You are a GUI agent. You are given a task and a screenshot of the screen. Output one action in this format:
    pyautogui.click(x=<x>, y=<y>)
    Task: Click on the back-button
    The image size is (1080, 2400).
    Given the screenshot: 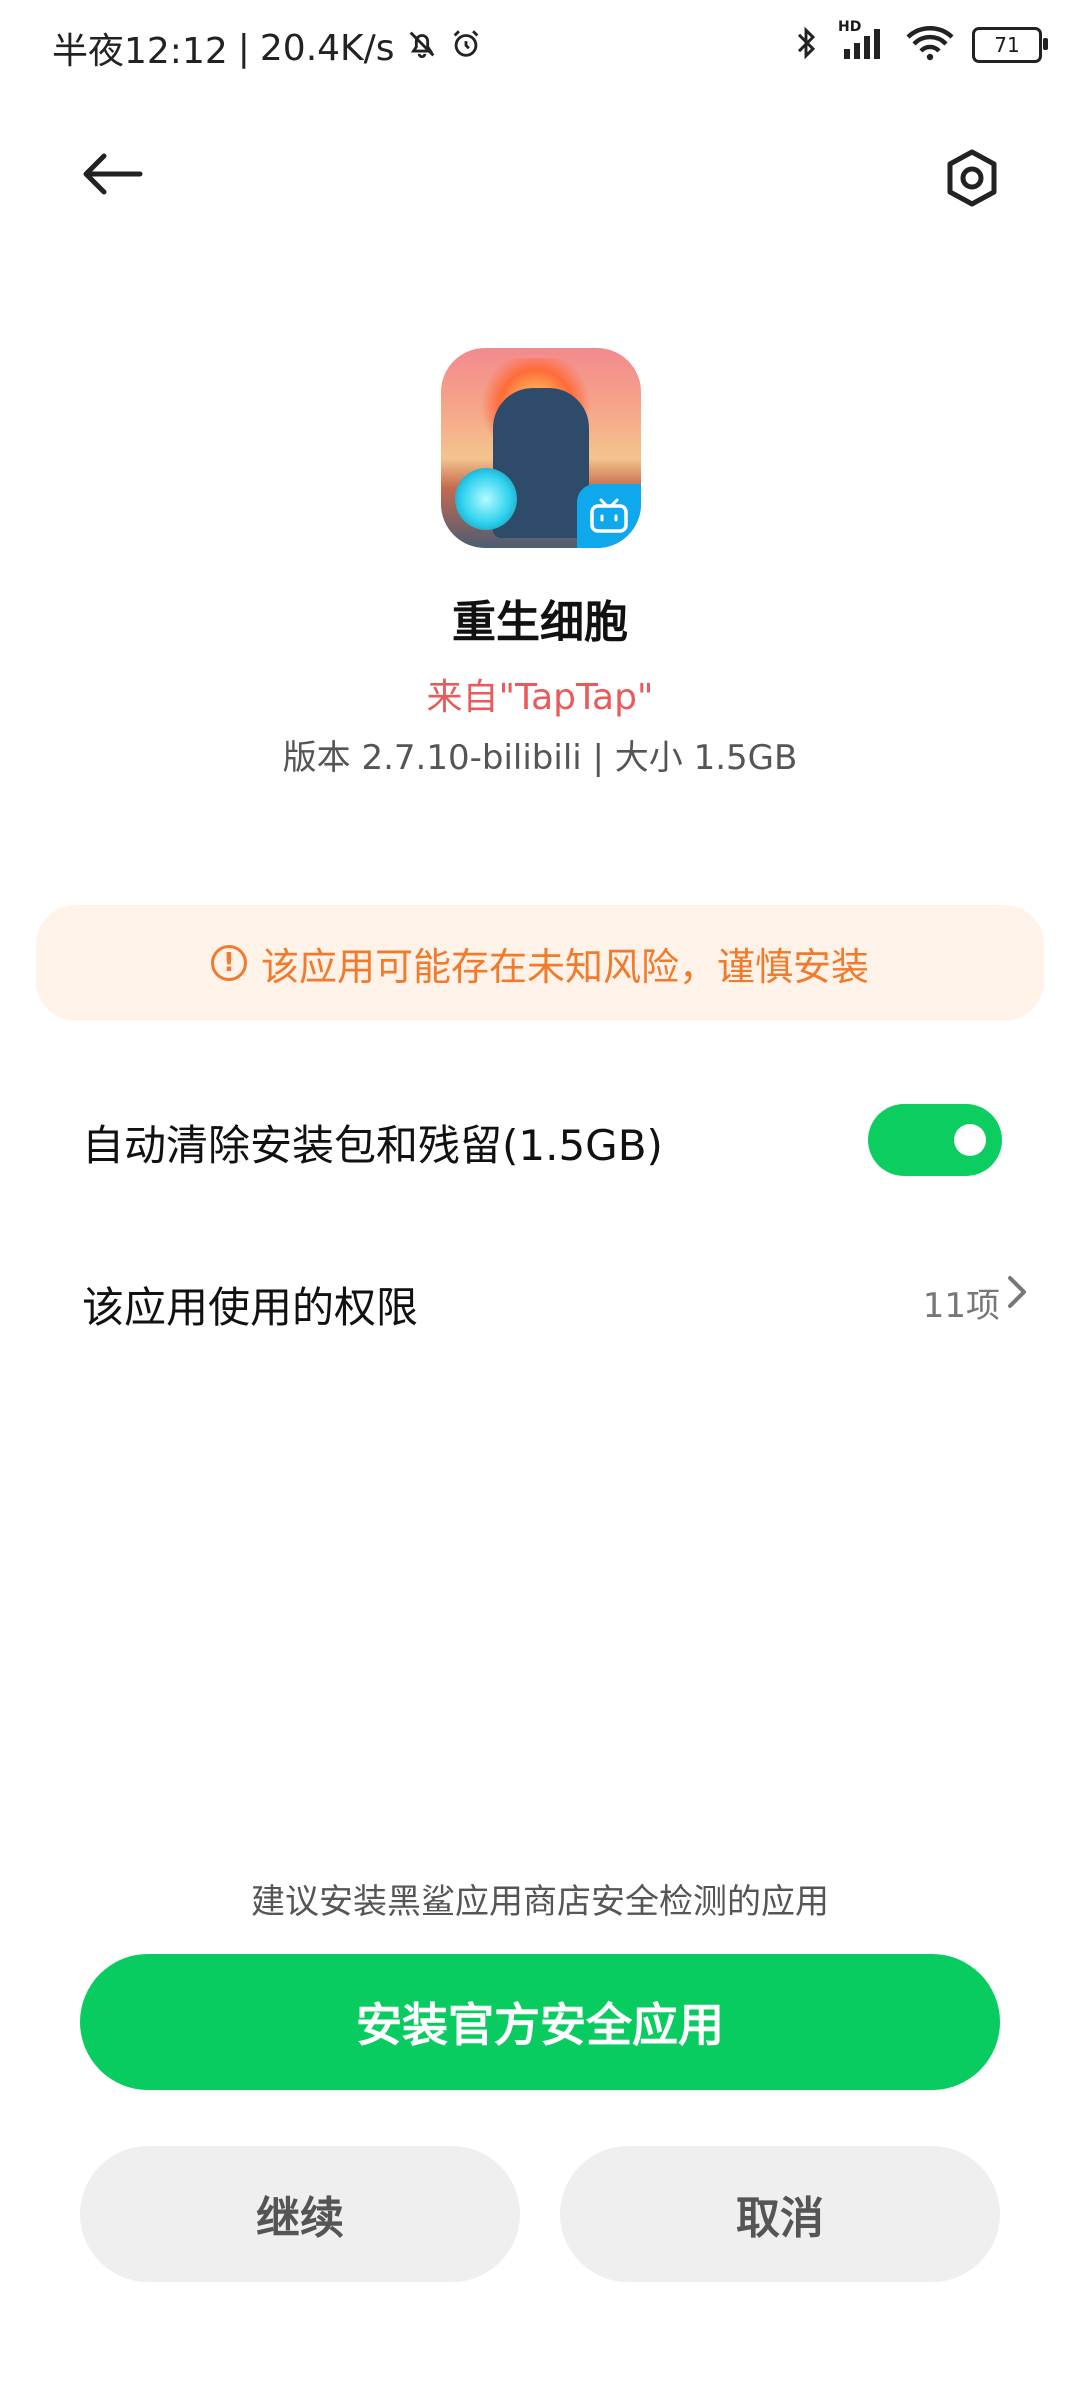 What is the action you would take?
    pyautogui.click(x=112, y=176)
    